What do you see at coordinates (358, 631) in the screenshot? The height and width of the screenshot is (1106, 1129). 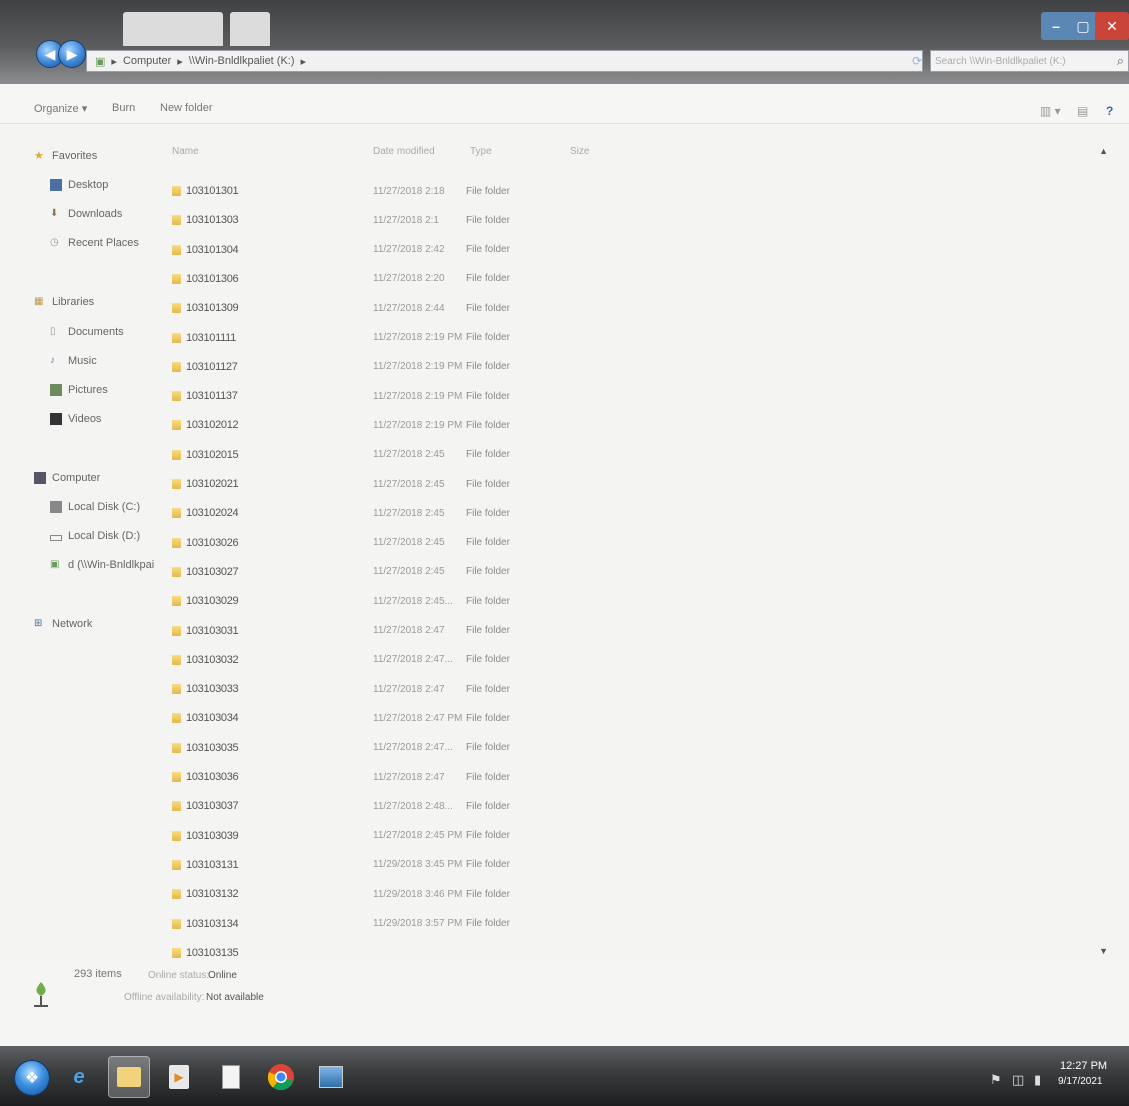 I see `file-row: 103103031 11/27/2018 2:47 File folder` at bounding box center [358, 631].